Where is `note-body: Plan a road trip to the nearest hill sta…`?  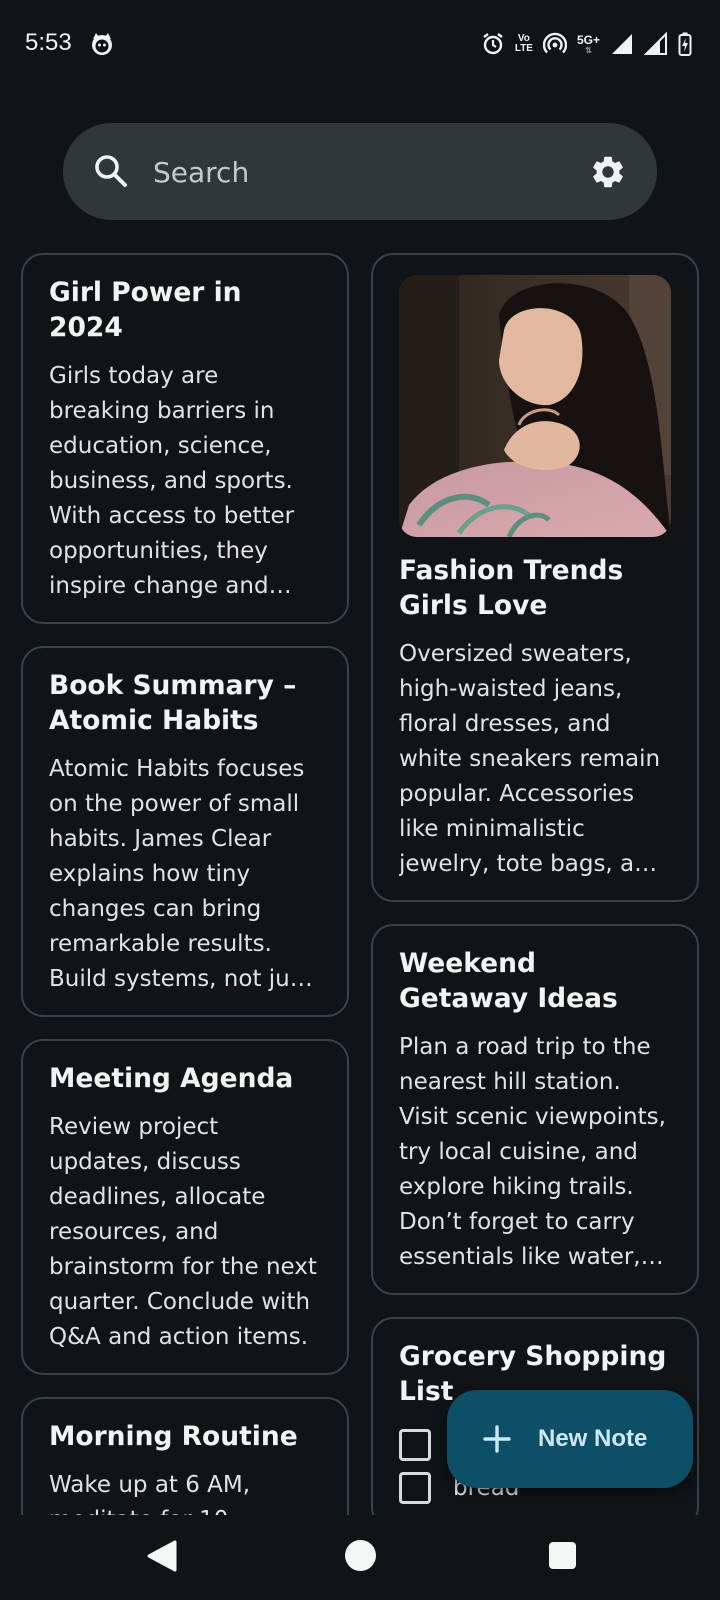
note-body: Plan a road trip to the nearest hill sta… is located at coordinates (532, 1152).